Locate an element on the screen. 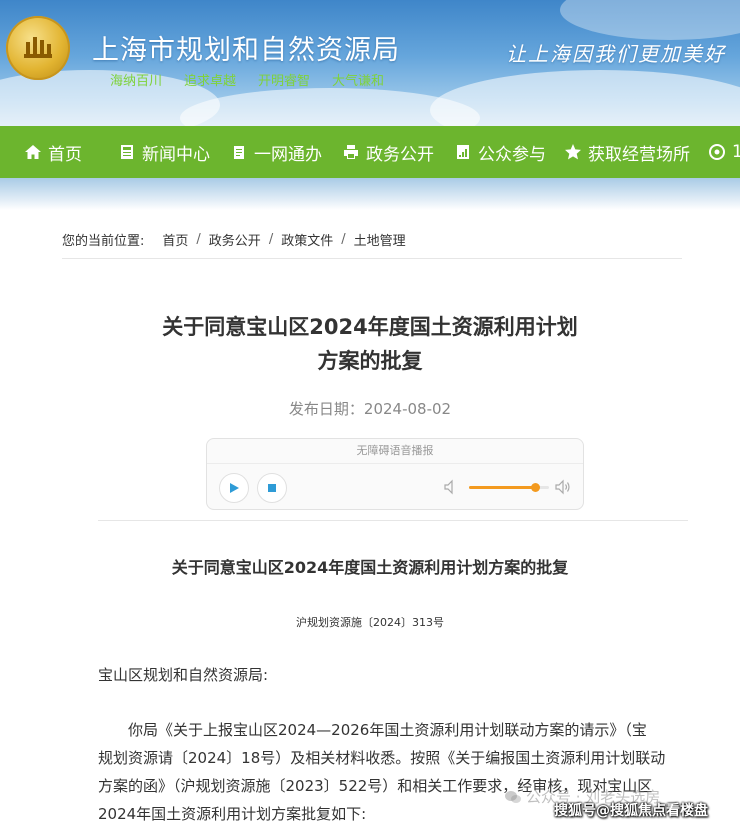 The width and height of the screenshot is (740, 828). nav-item-participation: 公众参与 is located at coordinates (500, 152).